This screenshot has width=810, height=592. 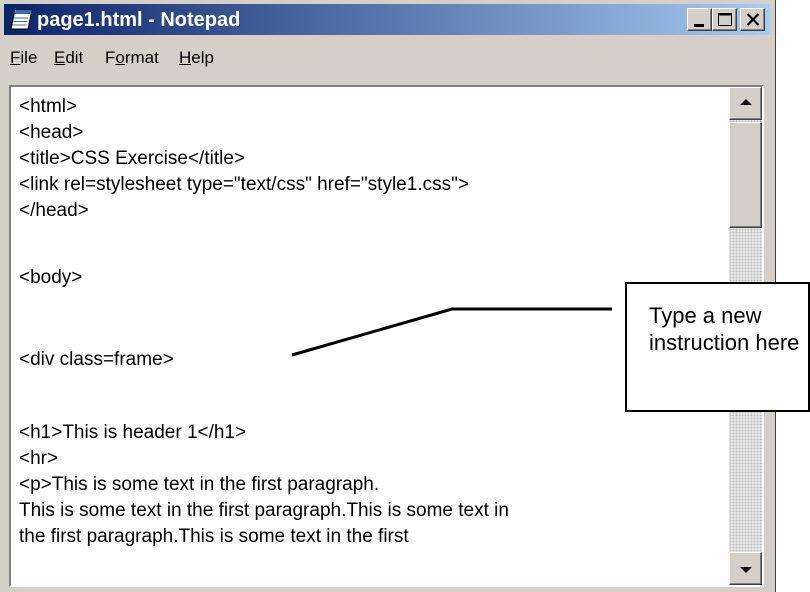 I want to click on callout-text: Type a new instruction here, so click(x=724, y=329).